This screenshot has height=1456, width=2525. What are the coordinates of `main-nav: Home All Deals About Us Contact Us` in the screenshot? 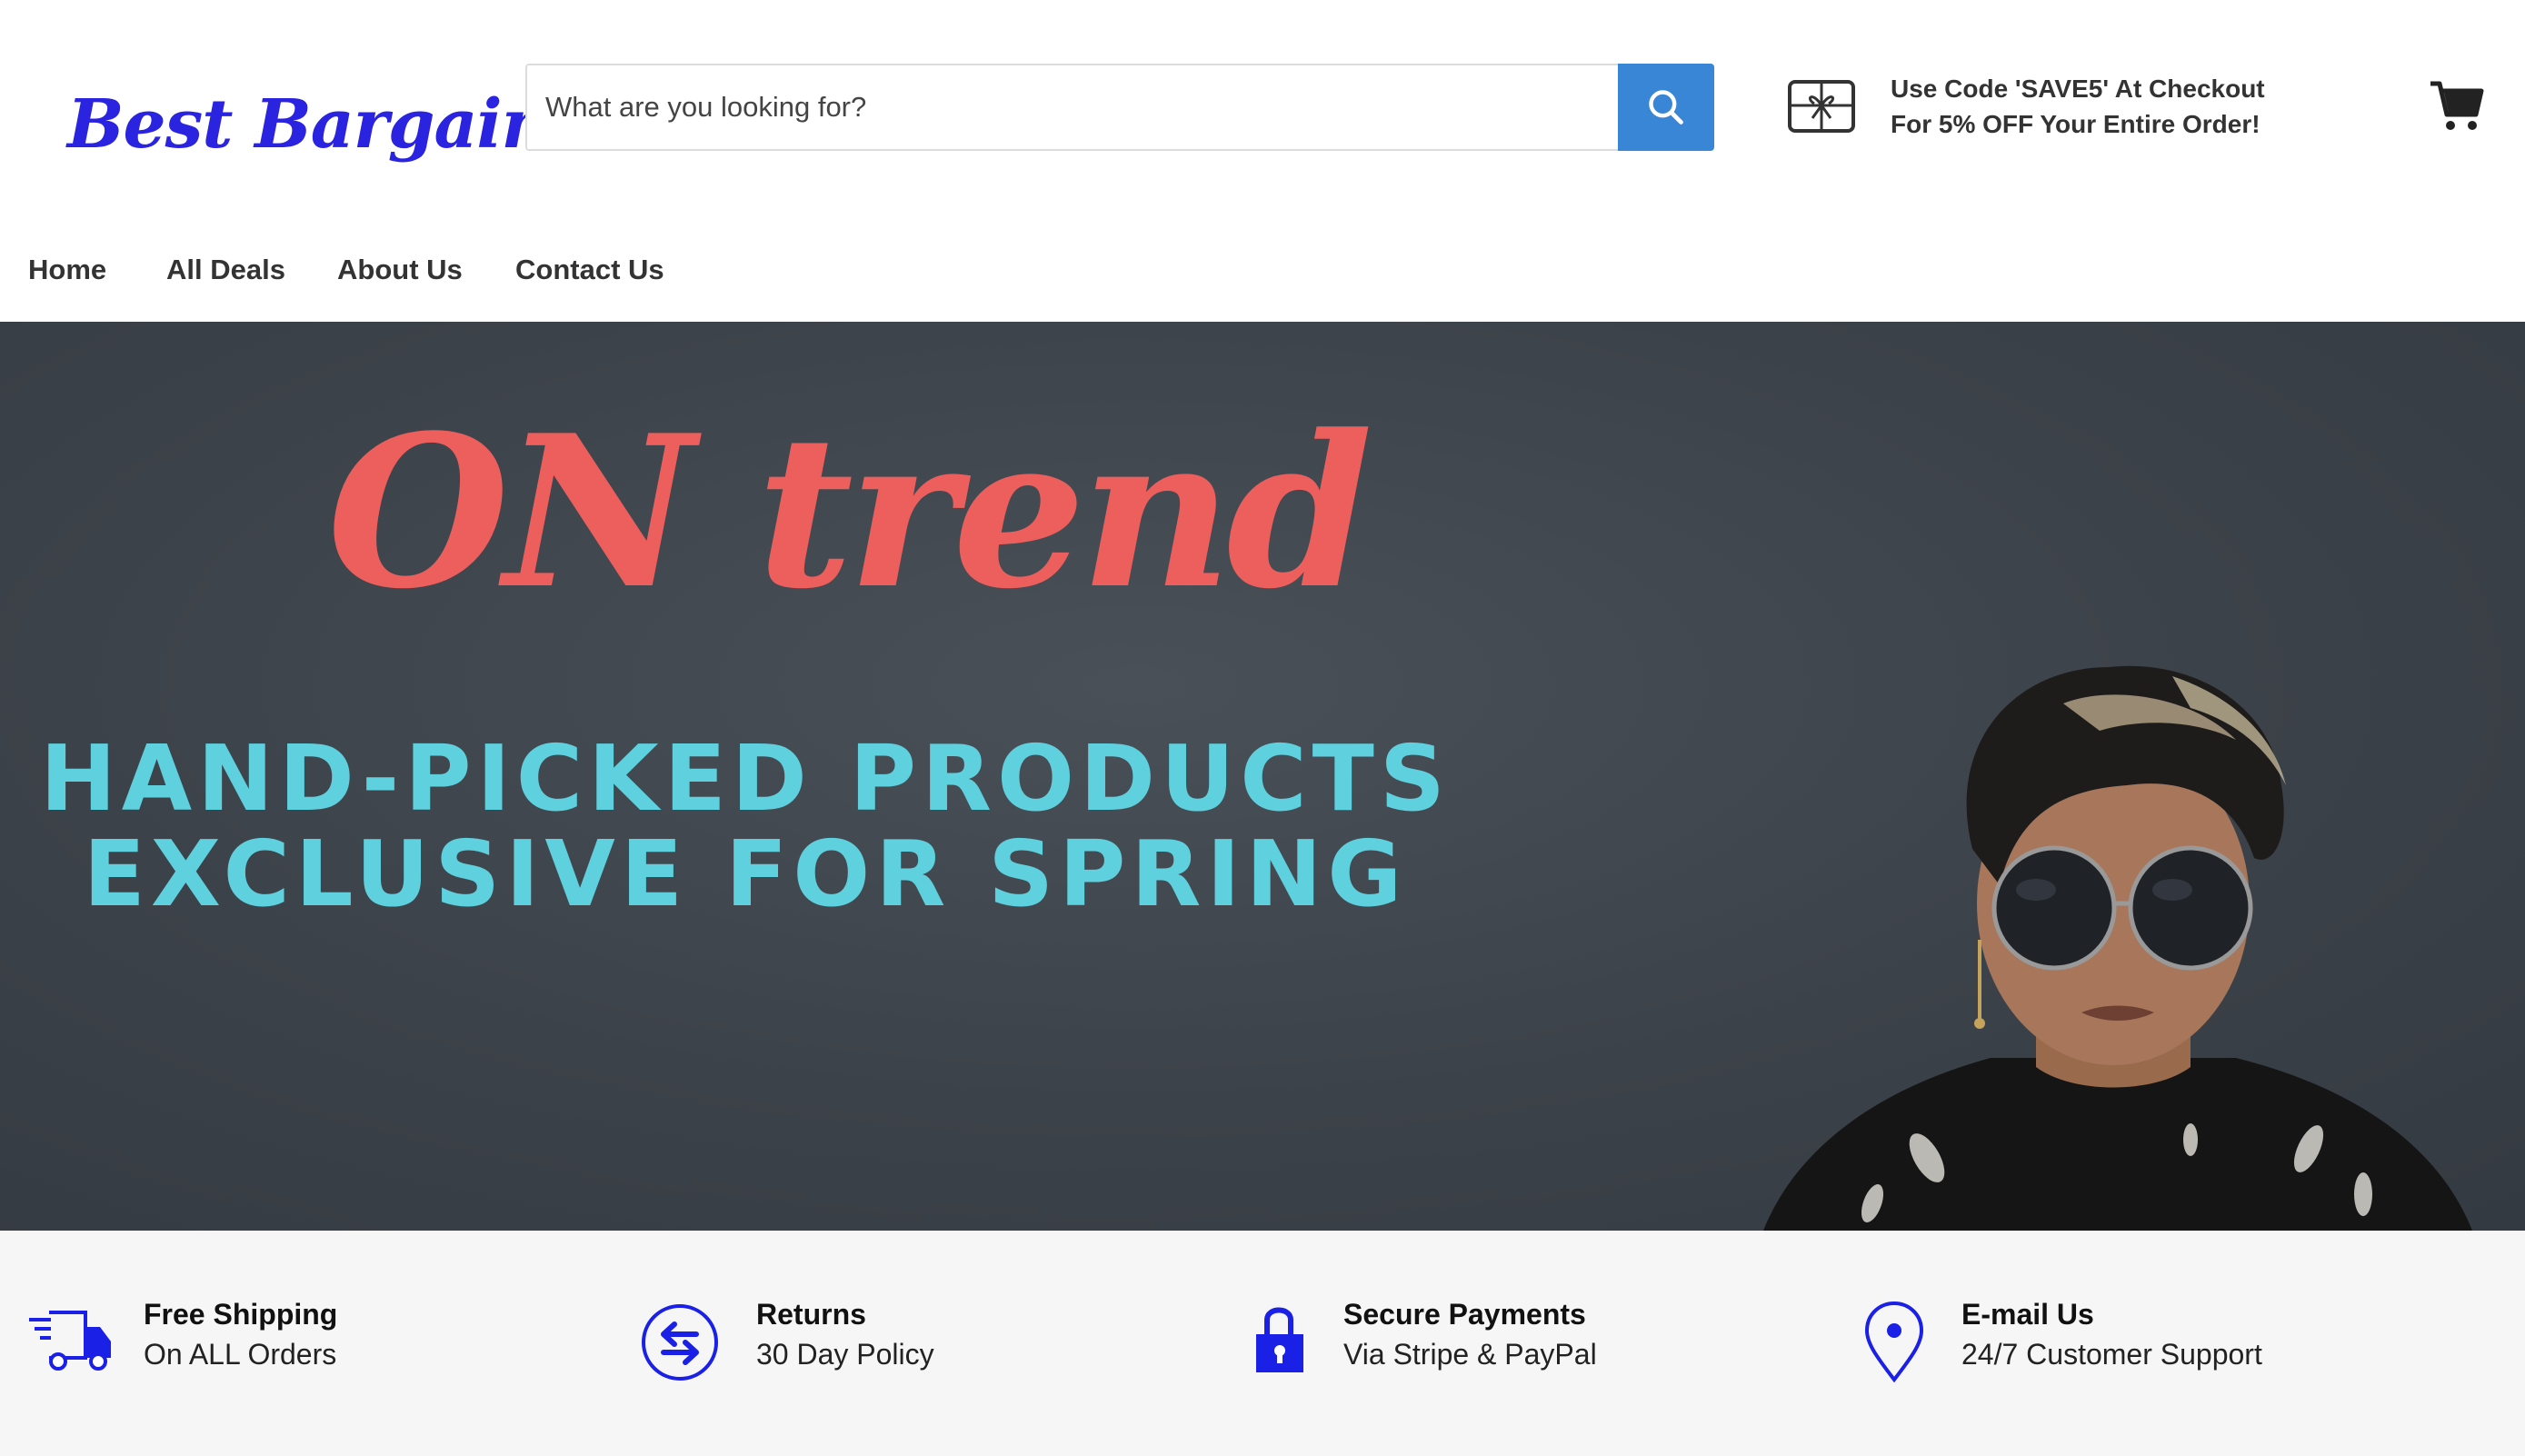 It's located at (409, 270).